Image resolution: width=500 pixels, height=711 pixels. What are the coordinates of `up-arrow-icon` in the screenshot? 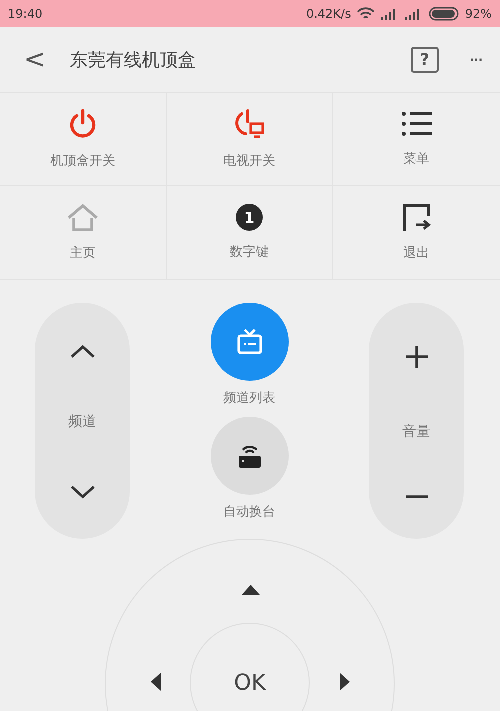 It's located at (251, 590).